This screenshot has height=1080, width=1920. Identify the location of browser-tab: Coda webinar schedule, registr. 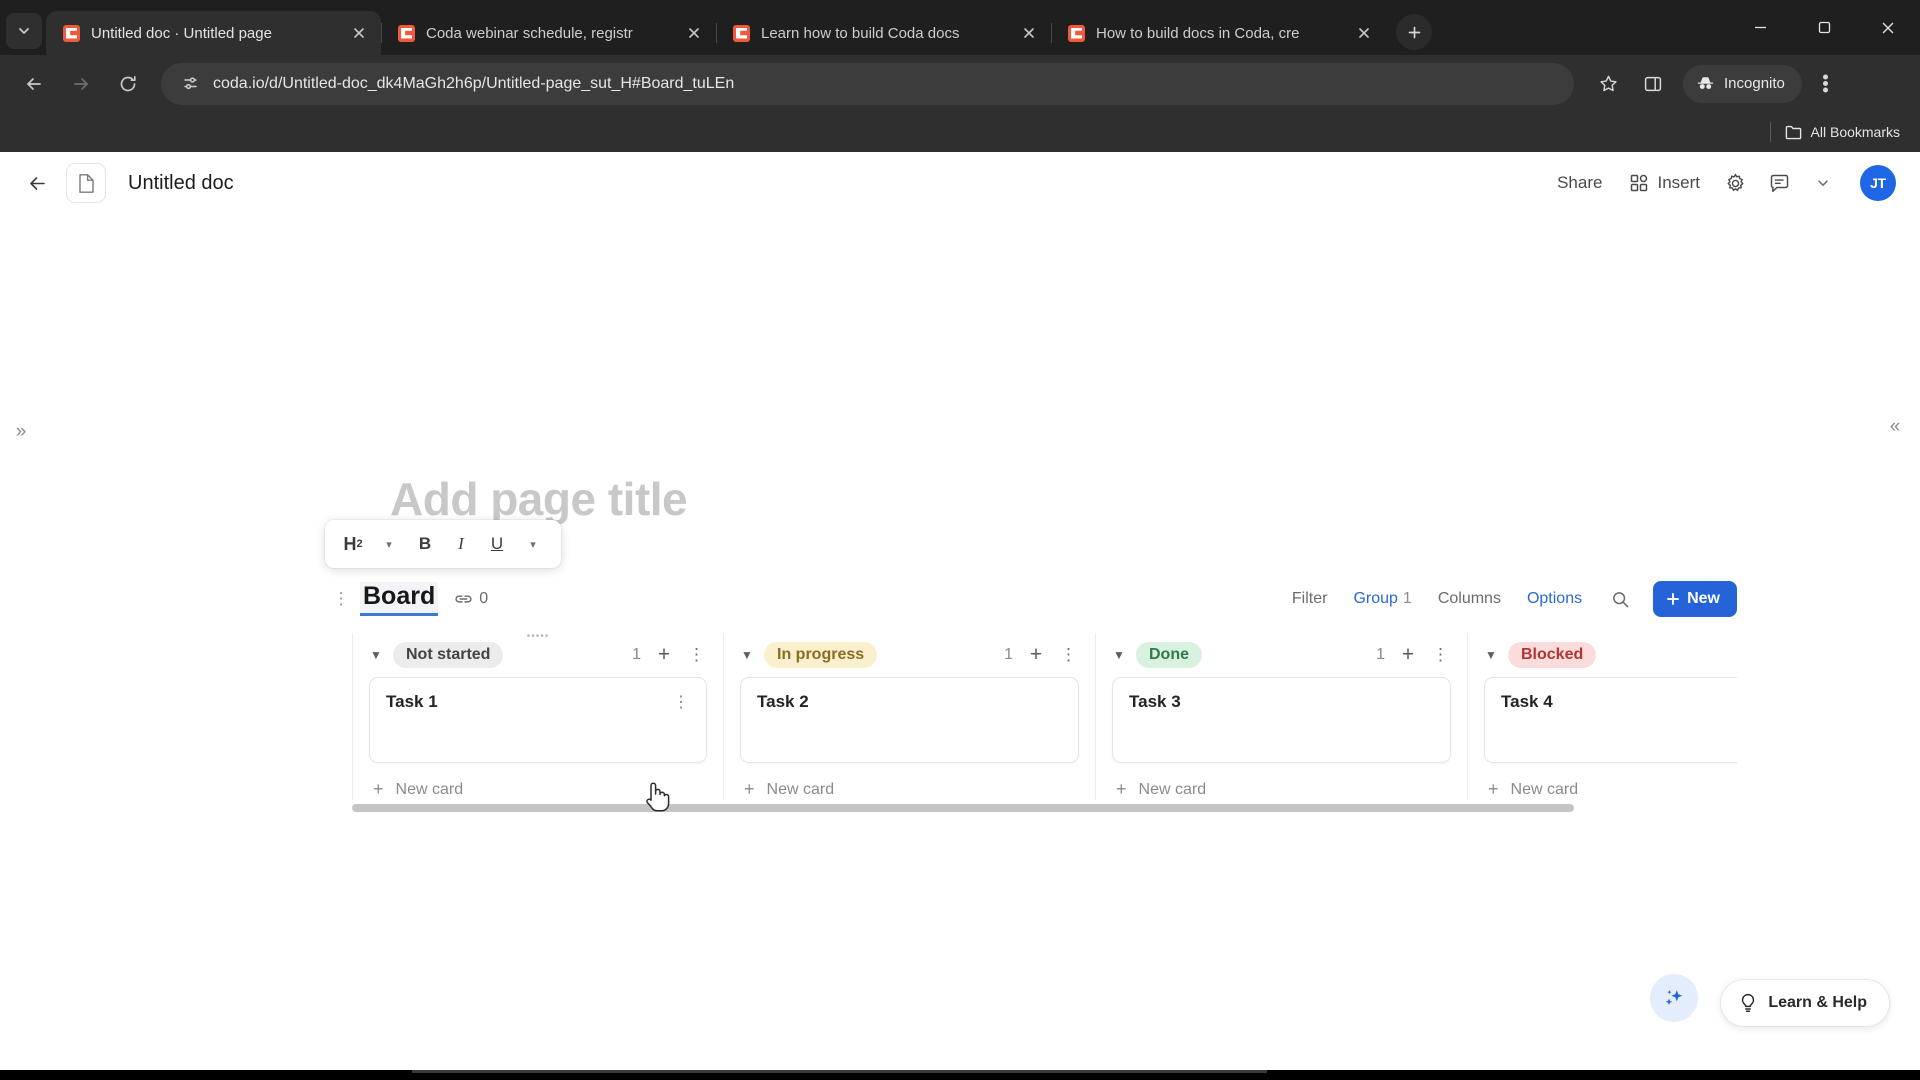
(548, 33).